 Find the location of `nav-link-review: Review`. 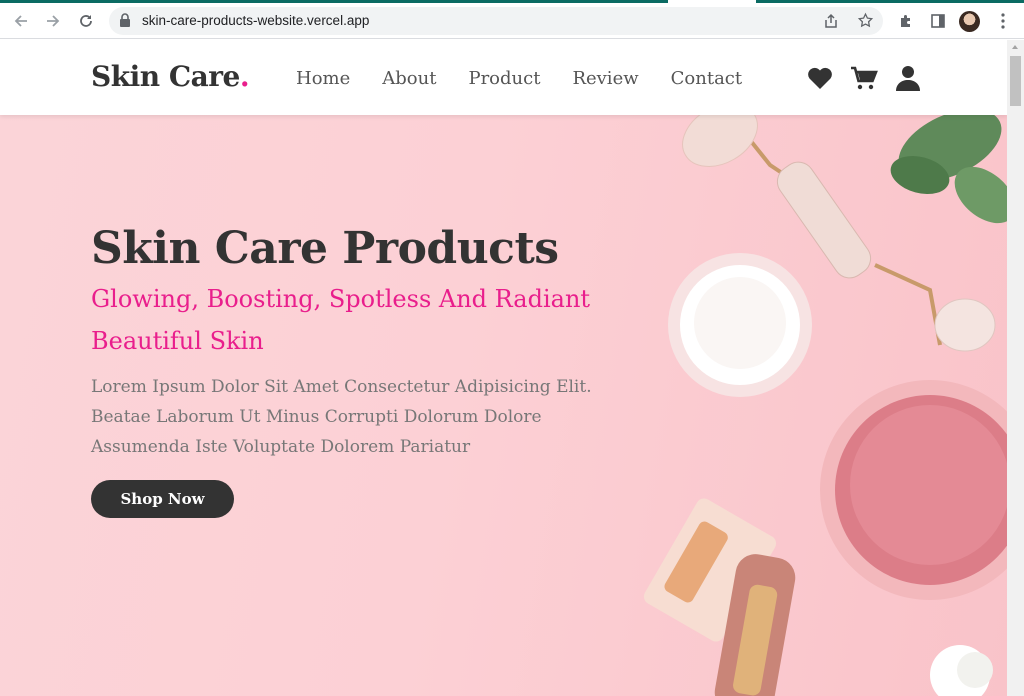

nav-link-review: Review is located at coordinates (605, 78).